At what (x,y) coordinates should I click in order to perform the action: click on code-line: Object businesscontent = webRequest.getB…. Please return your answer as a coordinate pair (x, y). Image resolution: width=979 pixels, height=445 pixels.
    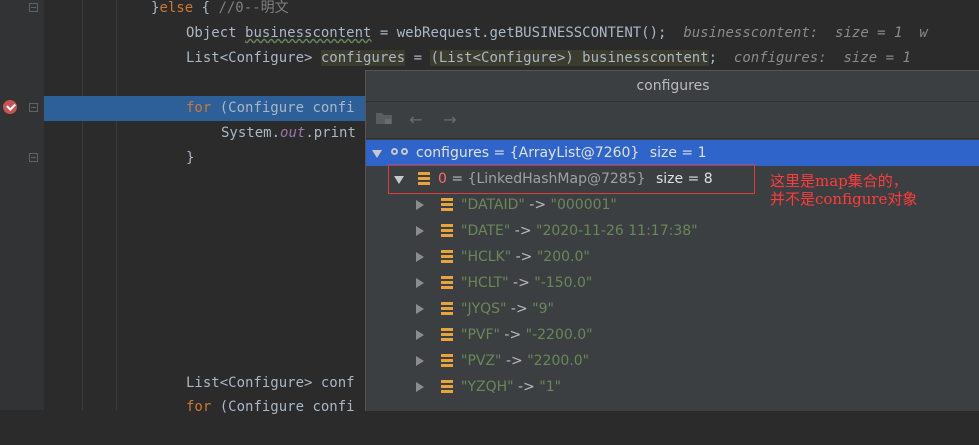
    Looking at the image, I should click on (511, 33).